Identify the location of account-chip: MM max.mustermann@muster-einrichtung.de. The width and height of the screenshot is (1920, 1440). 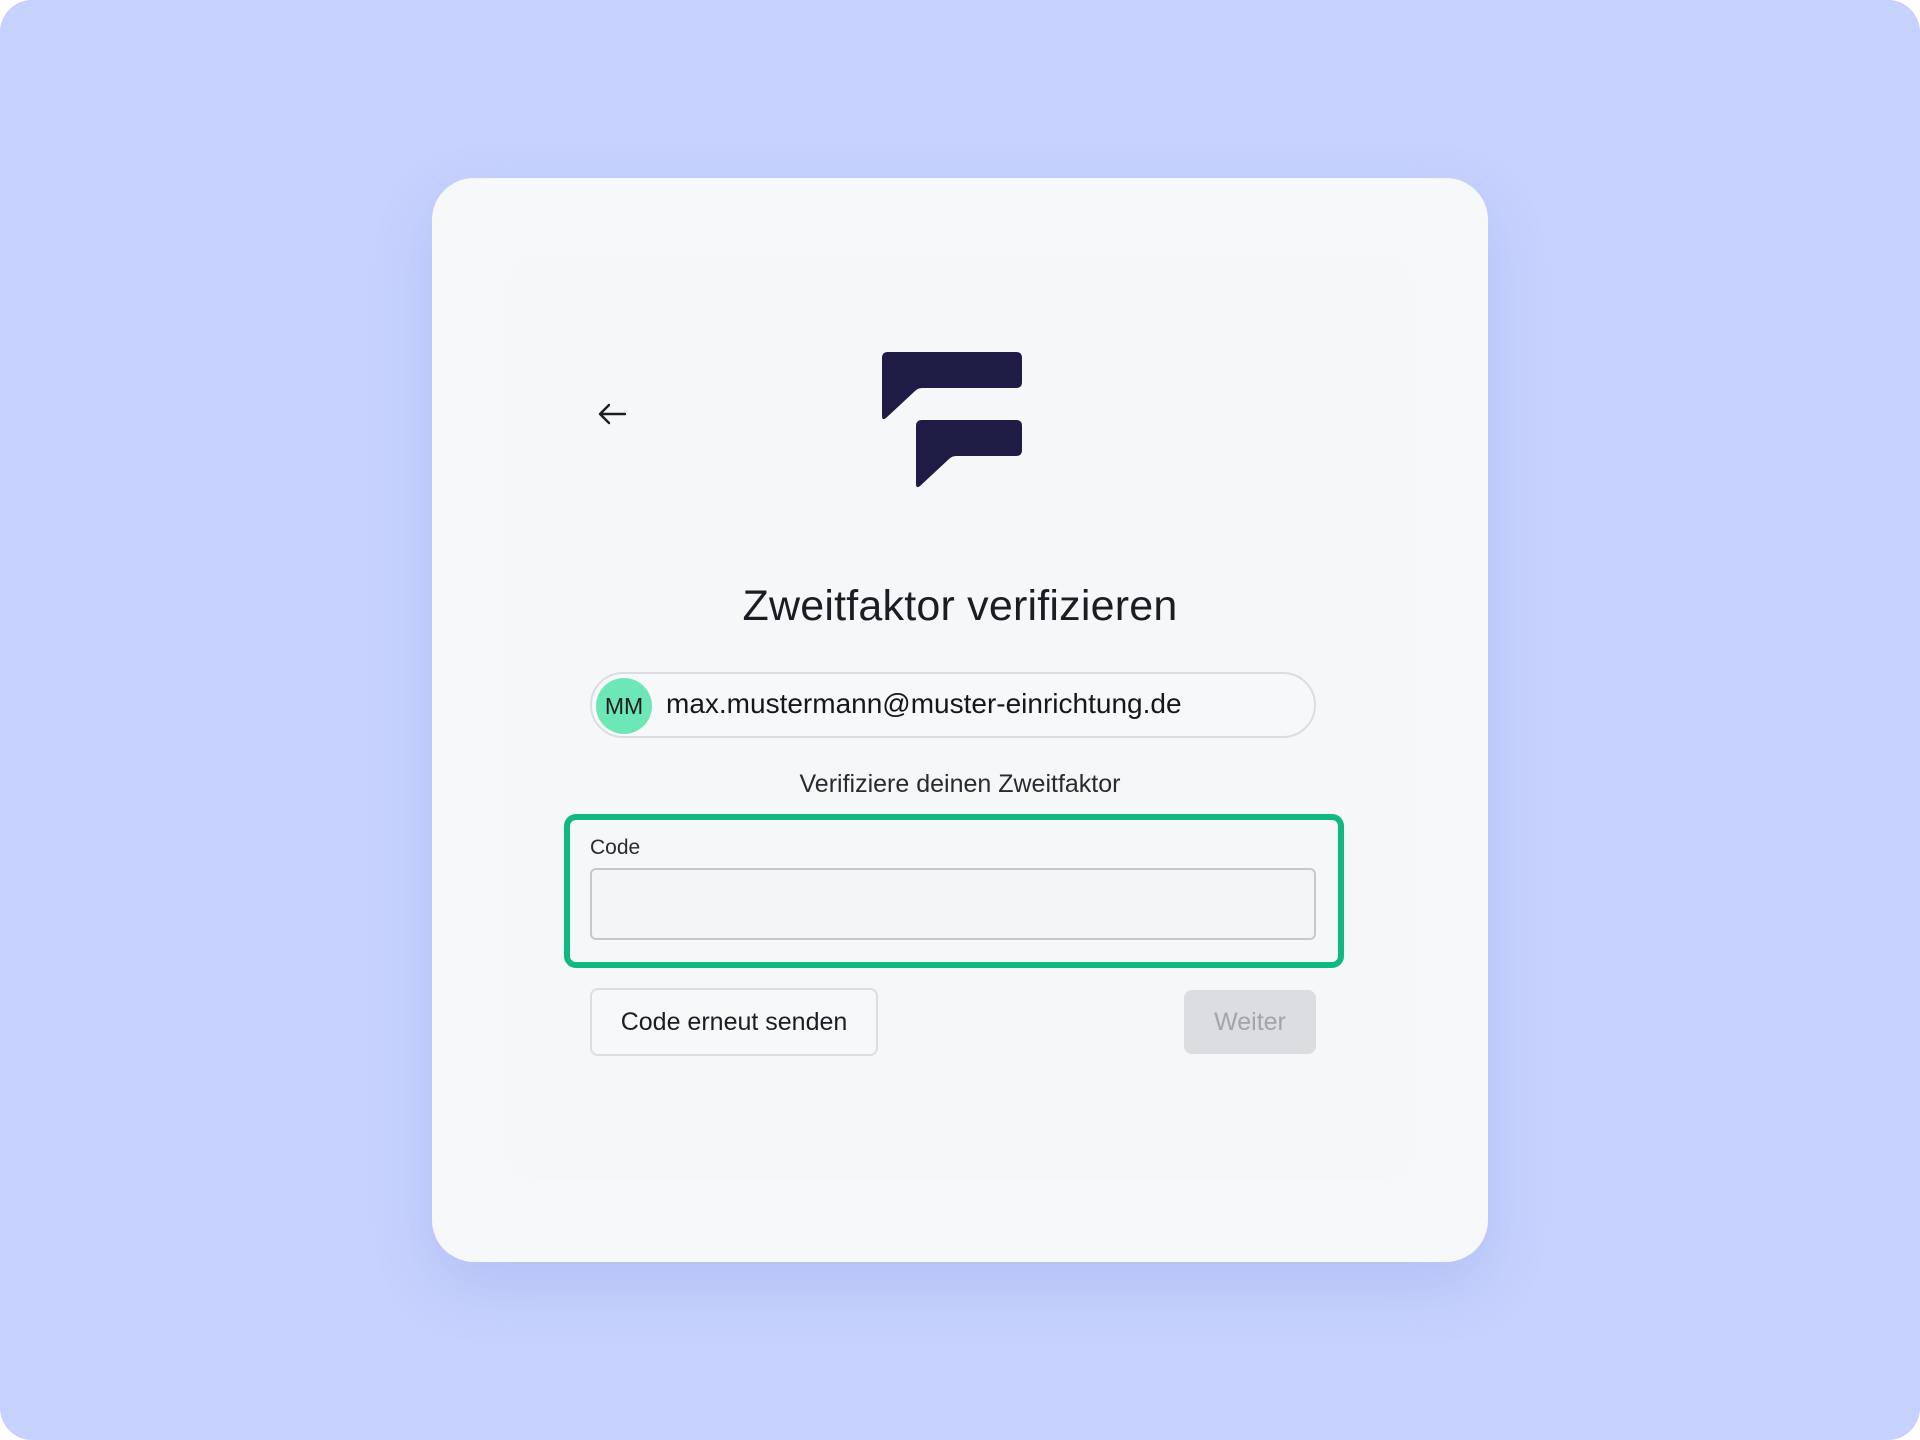
(953, 705).